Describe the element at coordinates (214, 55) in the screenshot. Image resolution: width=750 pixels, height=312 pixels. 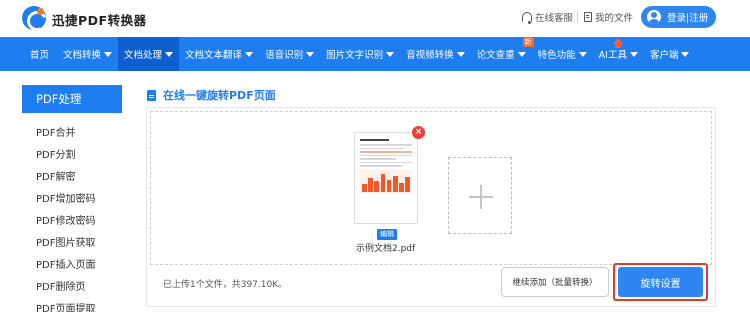
I see `nav-label: 文档文本翻译` at that location.